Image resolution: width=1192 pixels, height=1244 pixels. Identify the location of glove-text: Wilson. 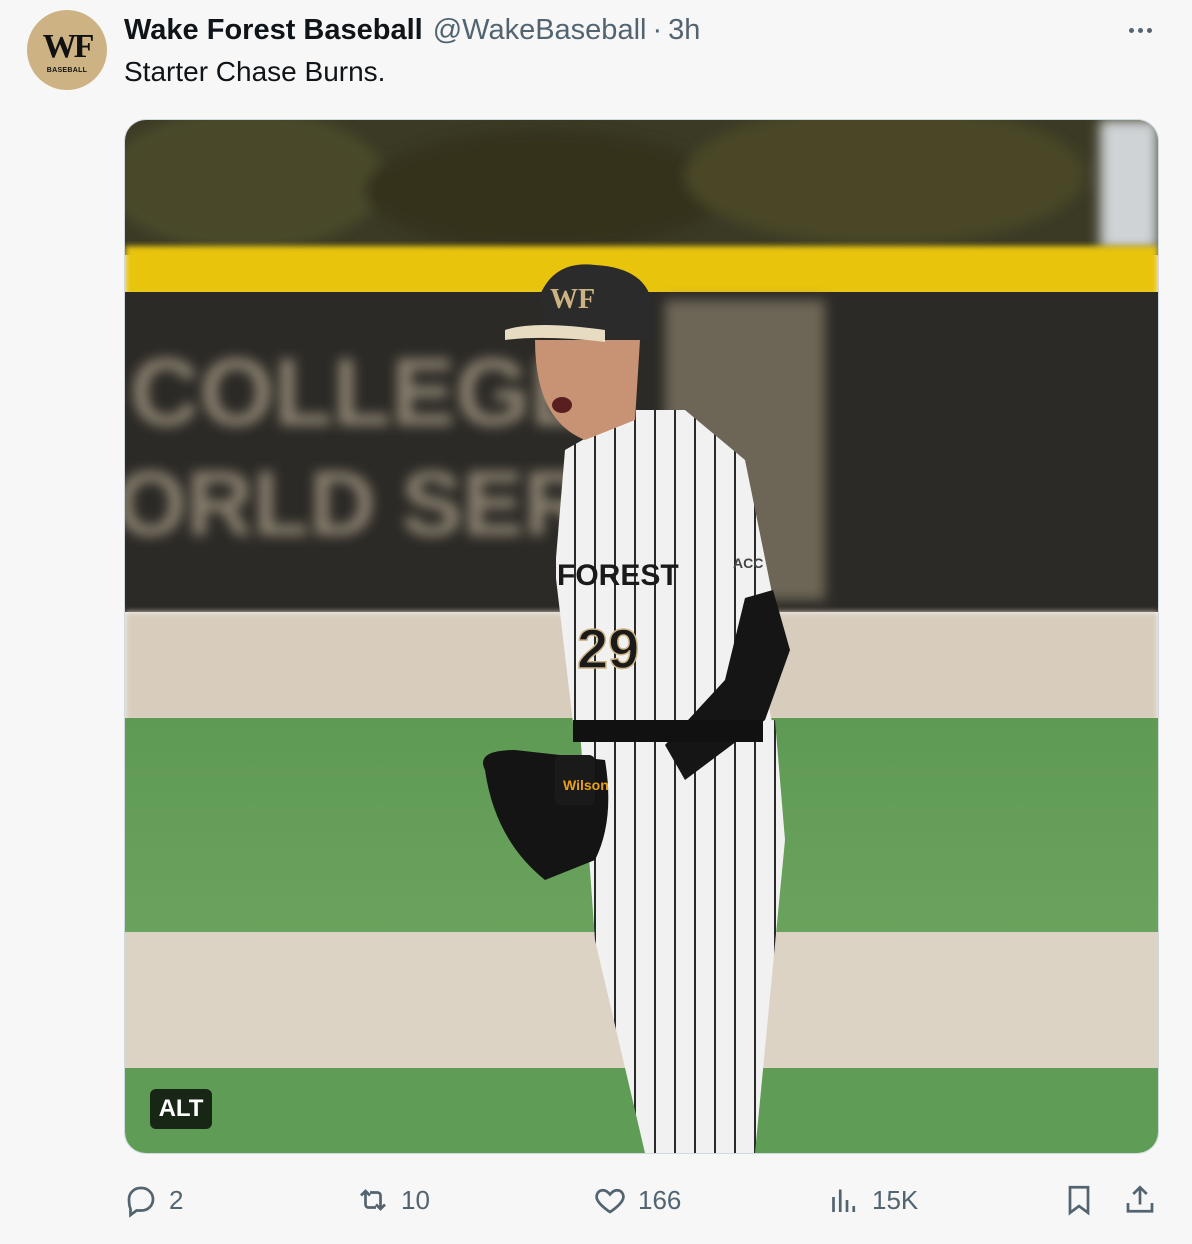
(586, 785).